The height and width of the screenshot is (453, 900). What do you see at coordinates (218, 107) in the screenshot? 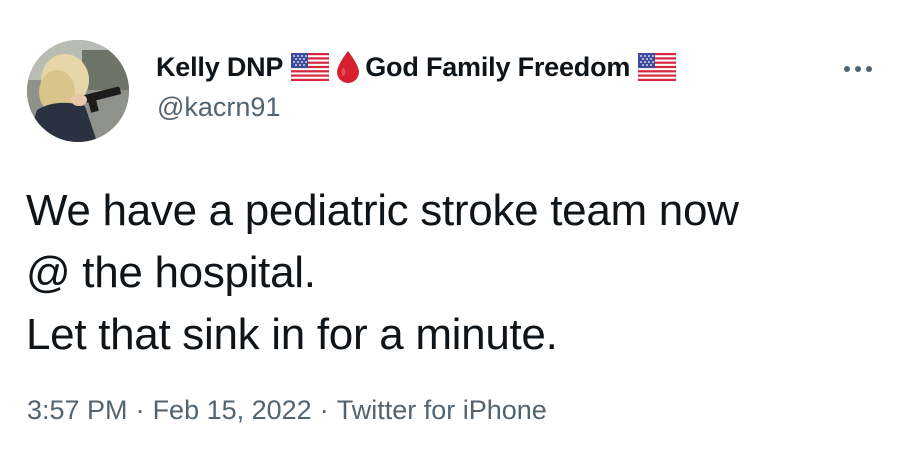
I see `user-handle: @kacrn91` at bounding box center [218, 107].